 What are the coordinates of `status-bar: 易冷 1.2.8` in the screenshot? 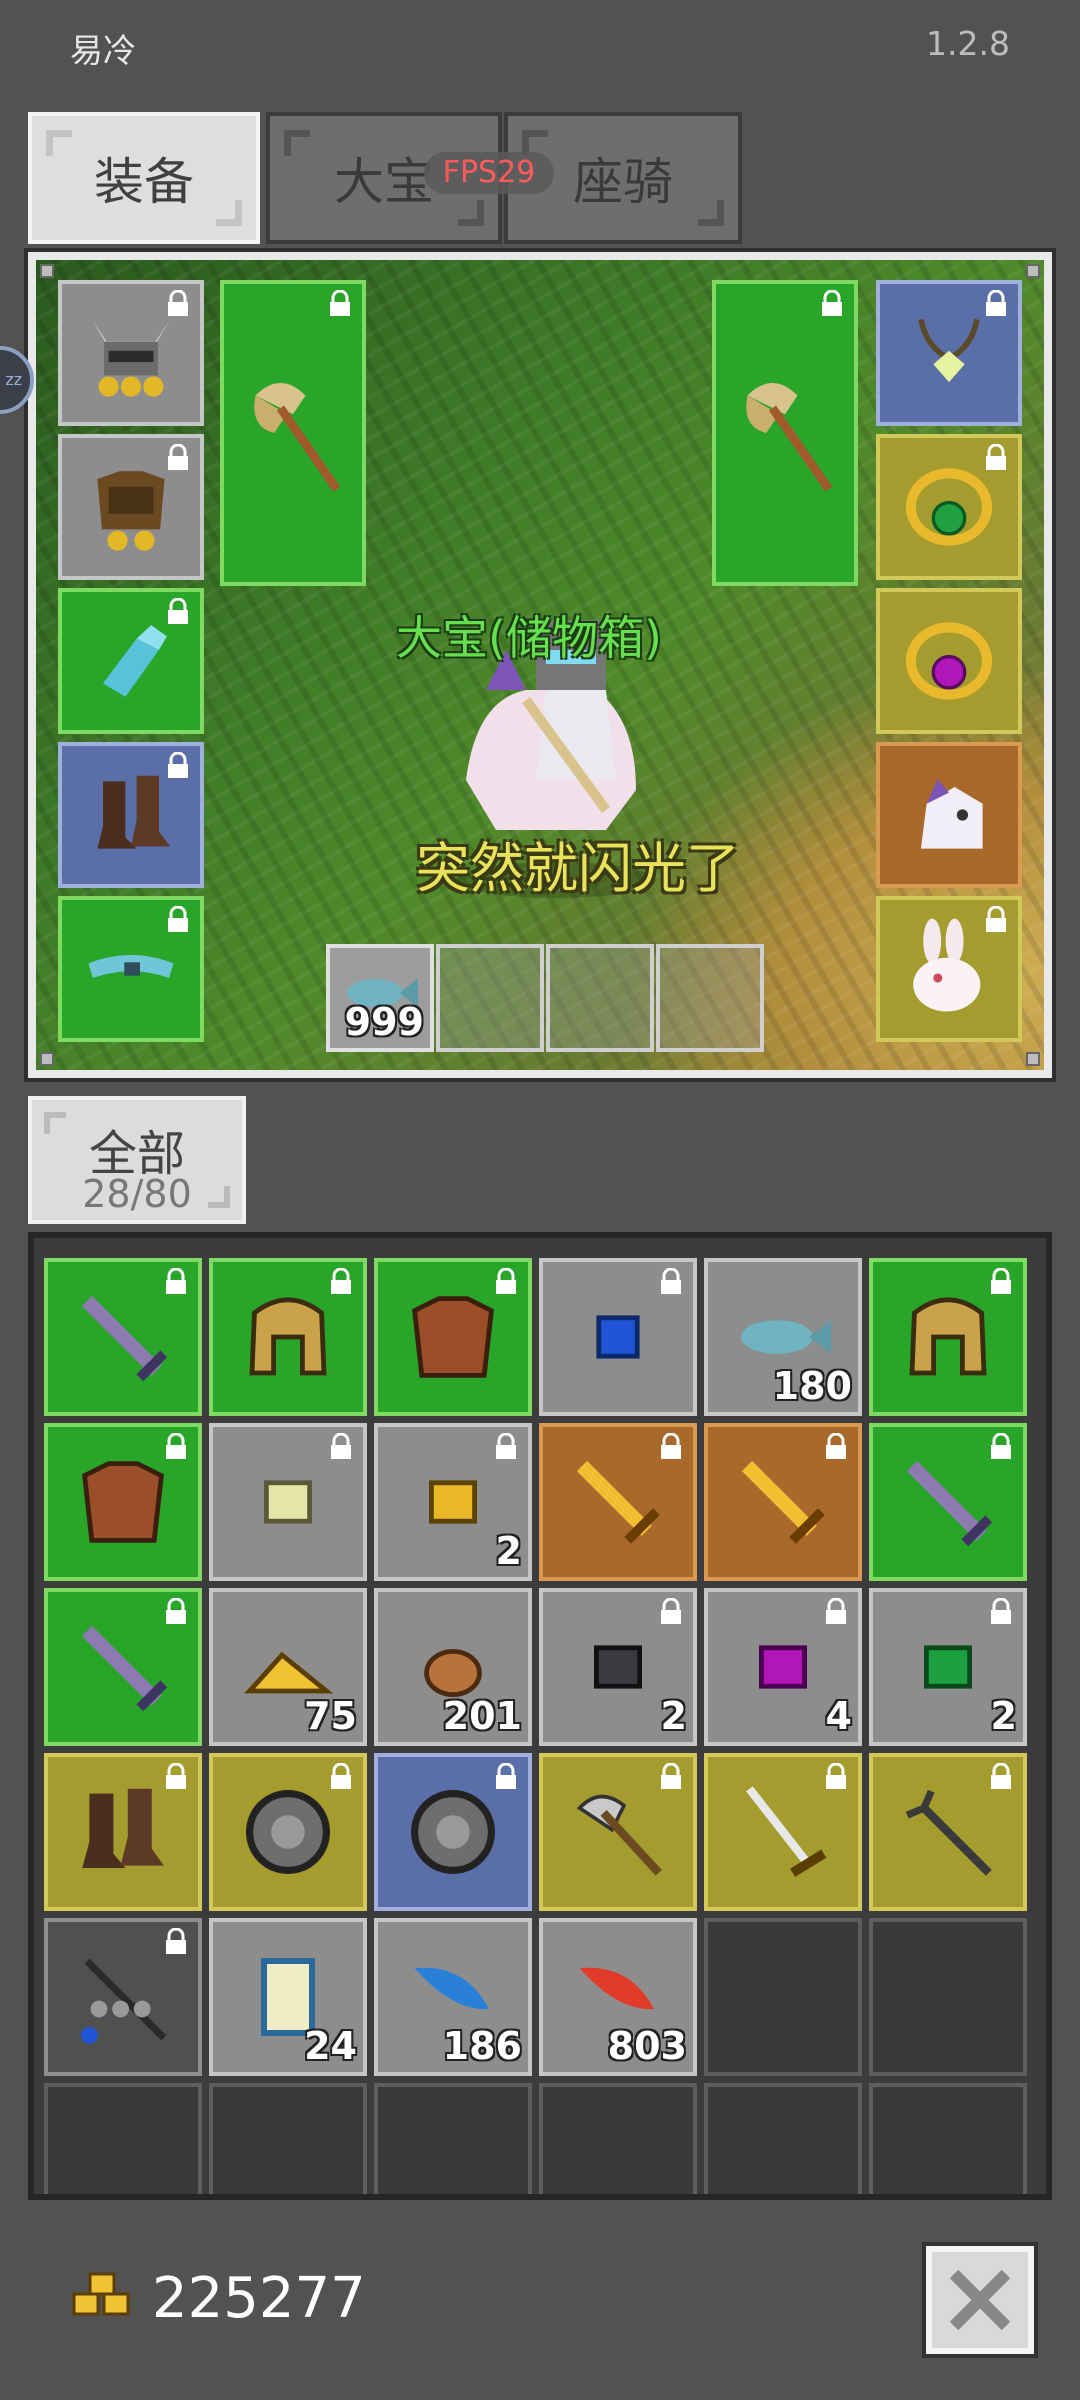 It's located at (540, 45).